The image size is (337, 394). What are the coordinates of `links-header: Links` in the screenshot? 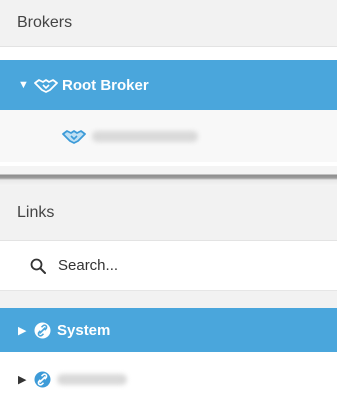 It's located at (168, 213).